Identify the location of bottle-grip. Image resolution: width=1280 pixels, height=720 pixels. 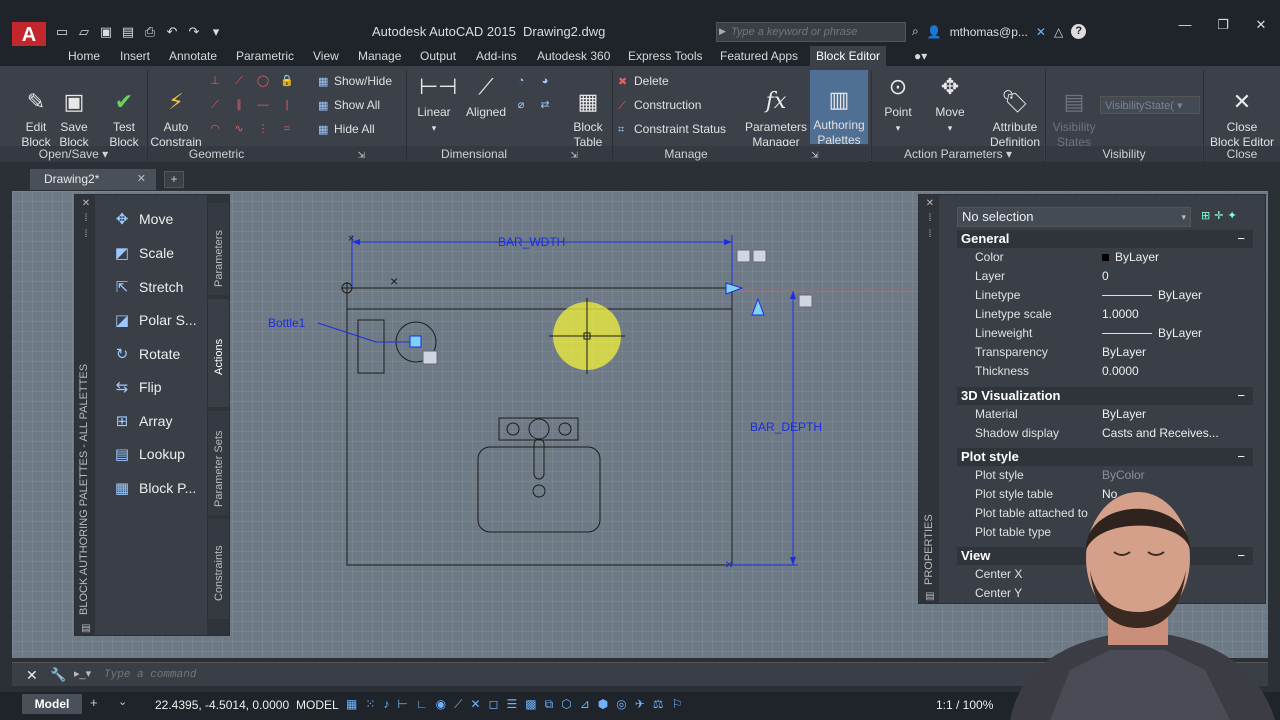
(415, 341).